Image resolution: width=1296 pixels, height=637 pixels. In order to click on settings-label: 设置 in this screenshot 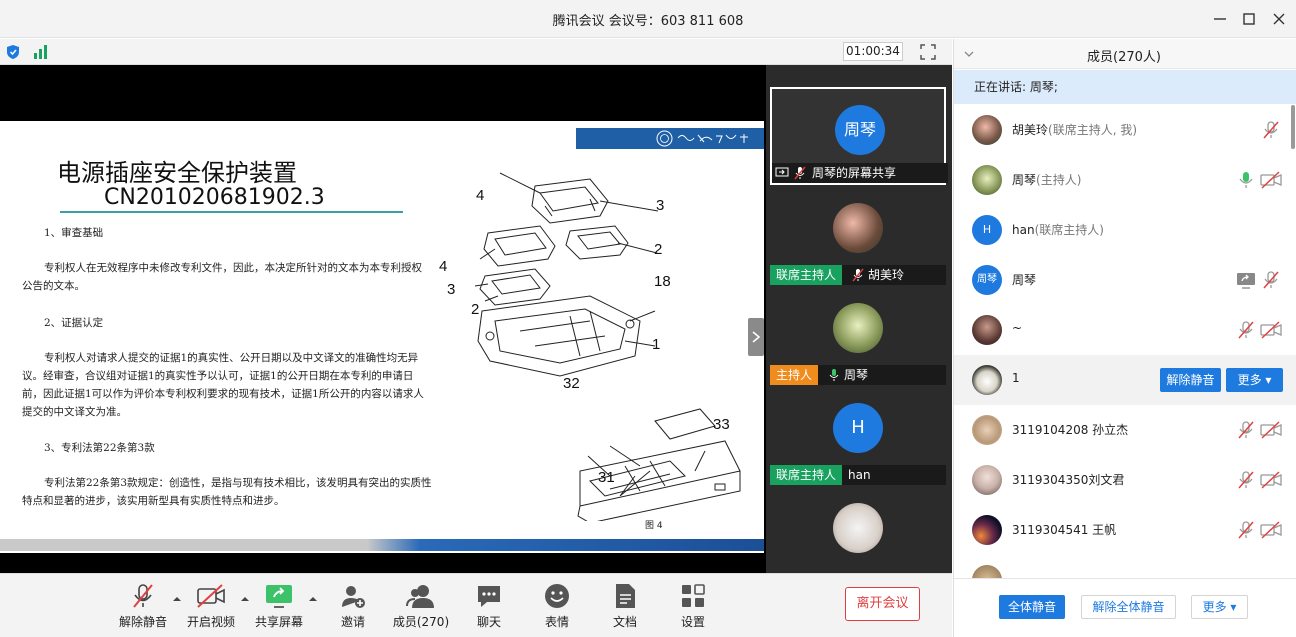, I will do `click(692, 622)`.